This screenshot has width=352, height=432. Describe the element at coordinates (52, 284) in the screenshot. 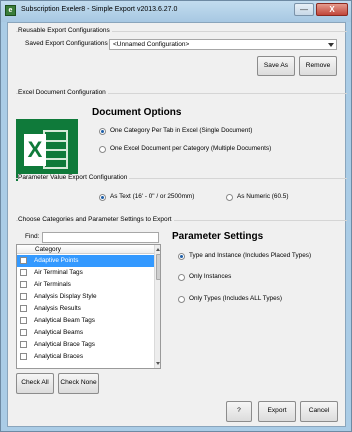

I see `category-label: Air Terminals` at that location.